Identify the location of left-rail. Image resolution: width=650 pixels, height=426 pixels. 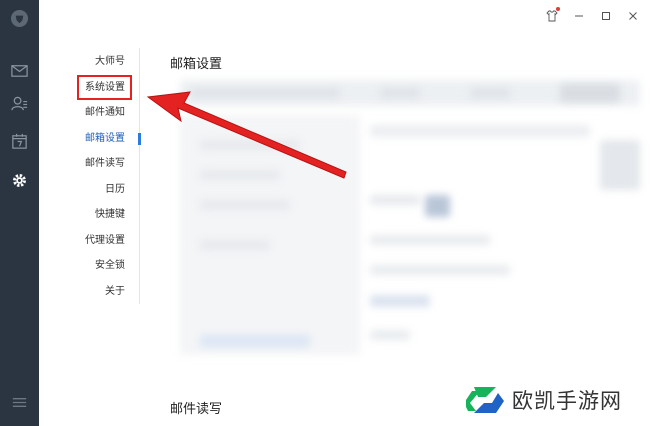
(19, 213).